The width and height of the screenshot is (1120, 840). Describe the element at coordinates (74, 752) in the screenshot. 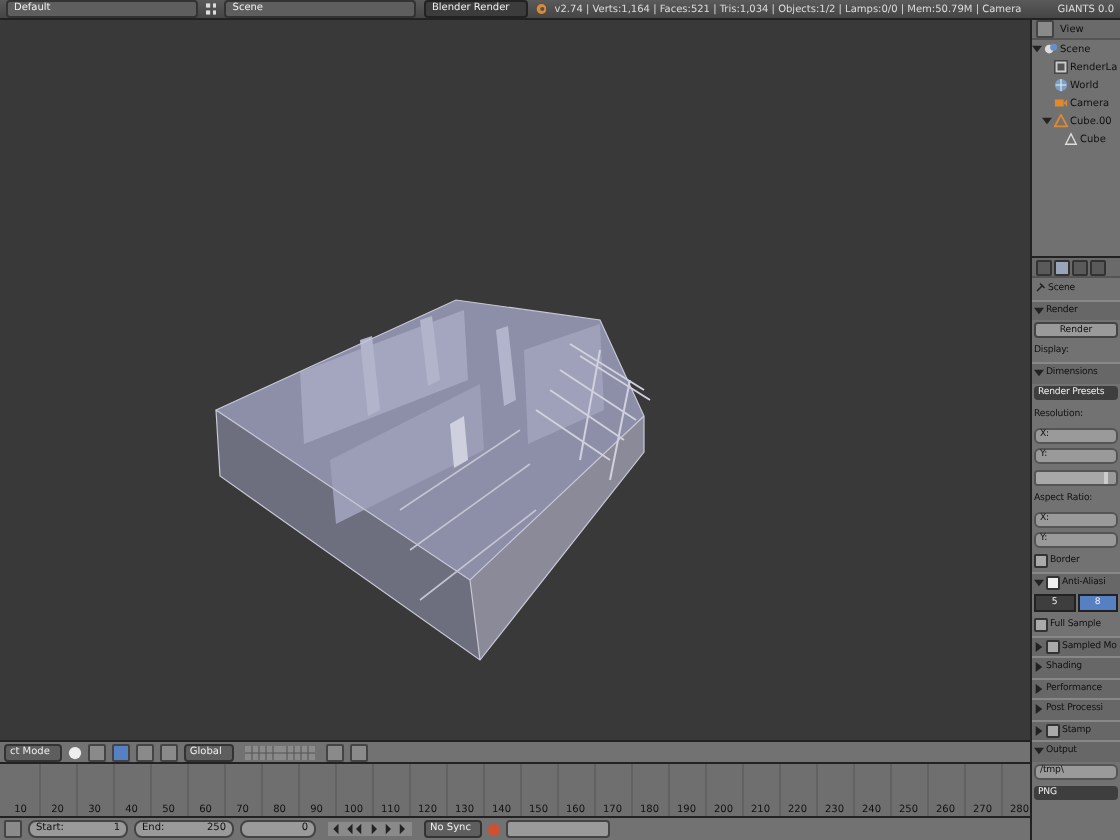

I see `sphere-icon` at that location.